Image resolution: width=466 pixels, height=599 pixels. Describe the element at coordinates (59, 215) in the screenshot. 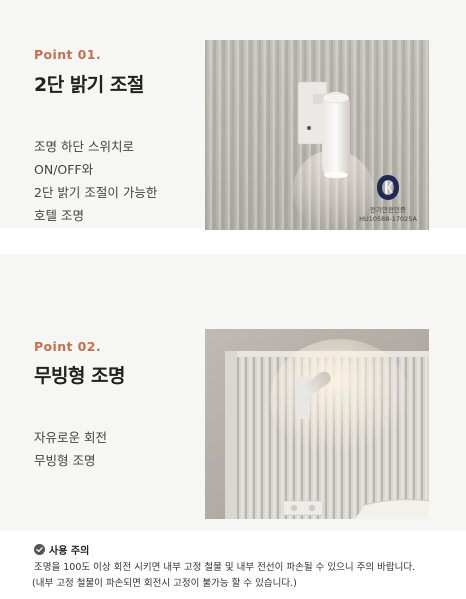

I see `description-line: 호텔 조명` at that location.